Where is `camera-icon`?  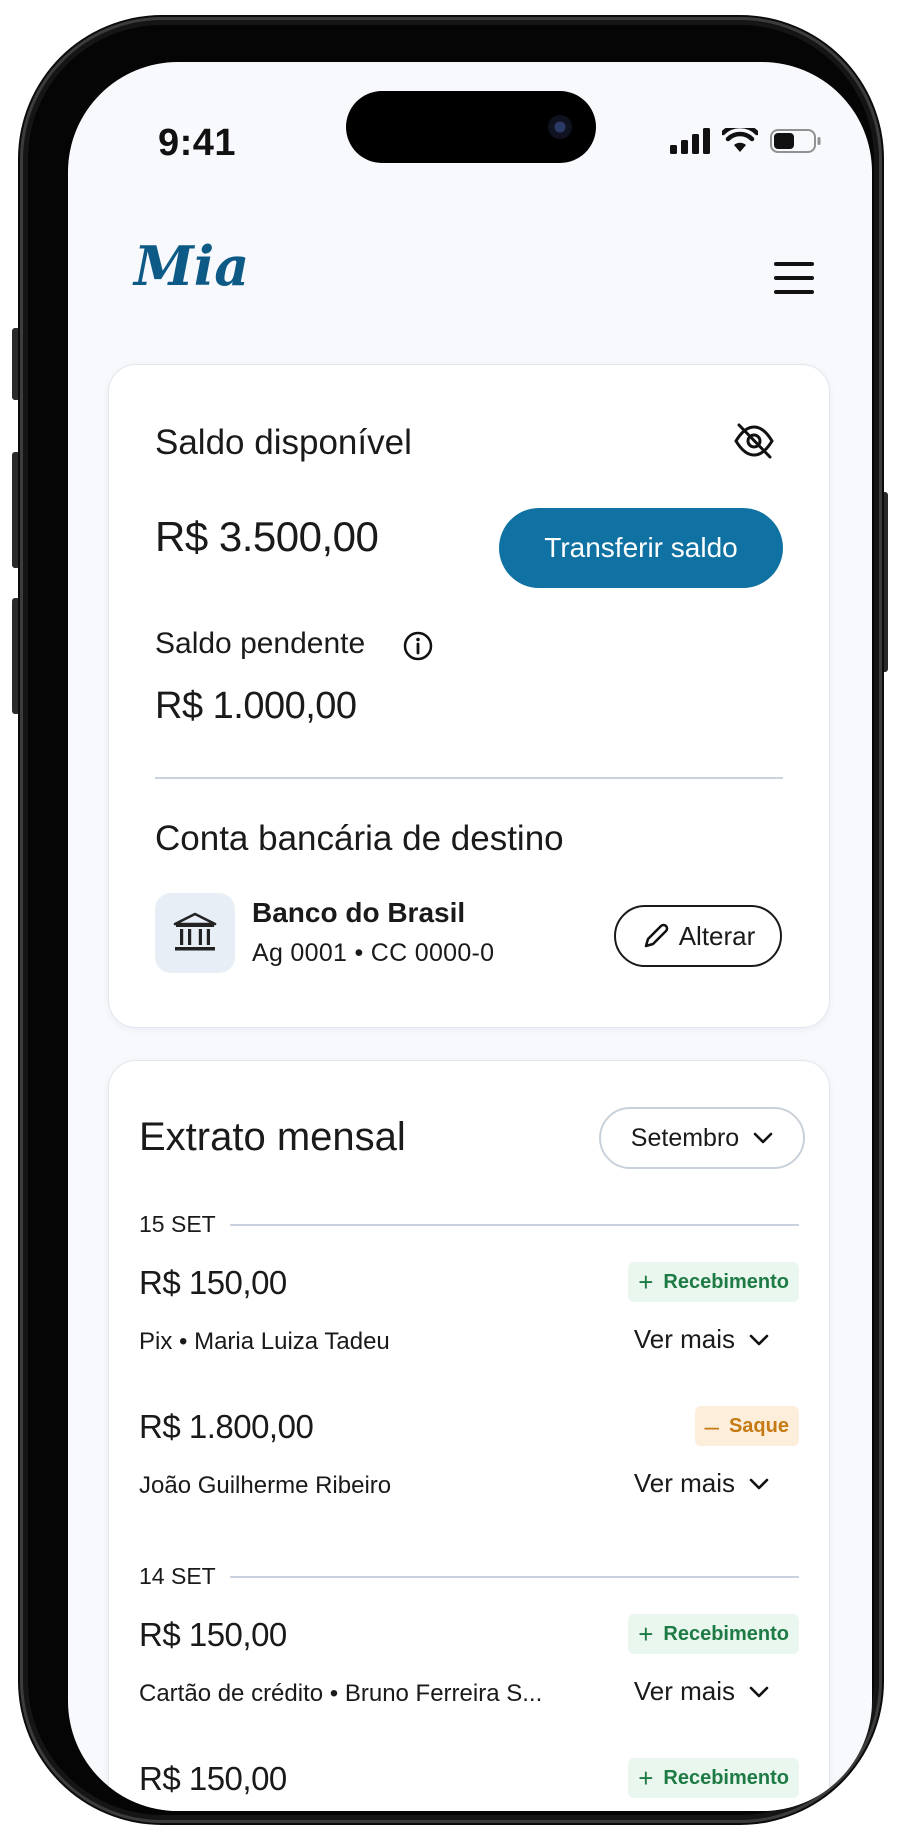 camera-icon is located at coordinates (560, 127).